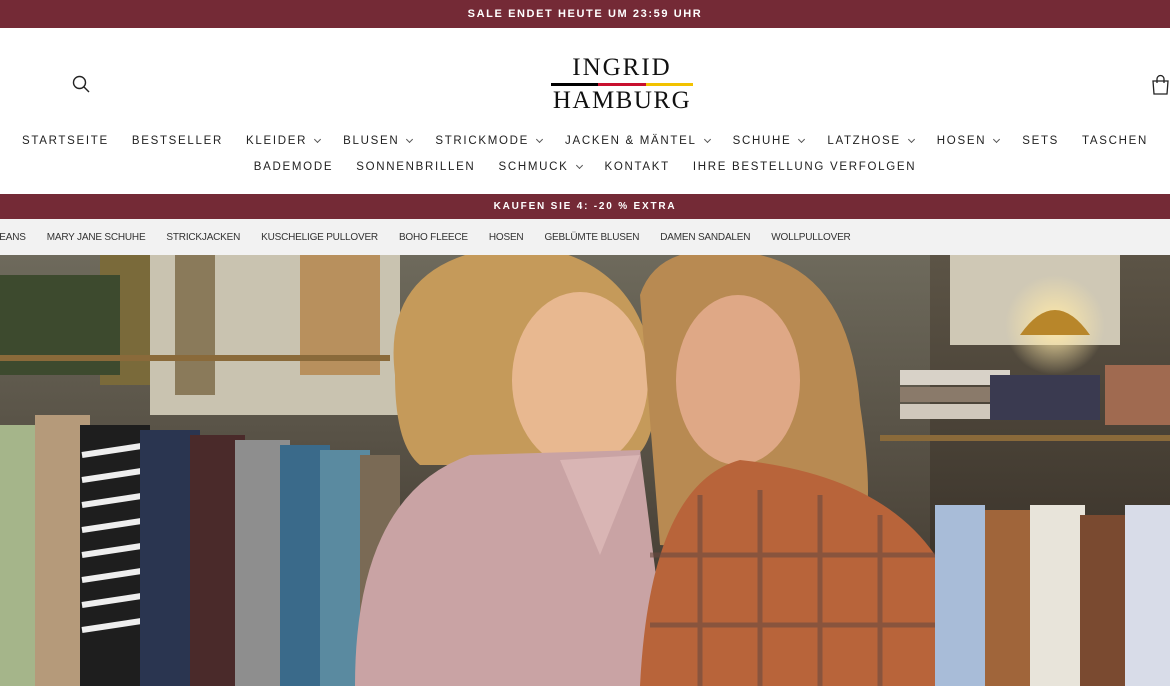 This screenshot has width=1170, height=686. I want to click on nav-item-taschen: TASCHEN, so click(1115, 141).